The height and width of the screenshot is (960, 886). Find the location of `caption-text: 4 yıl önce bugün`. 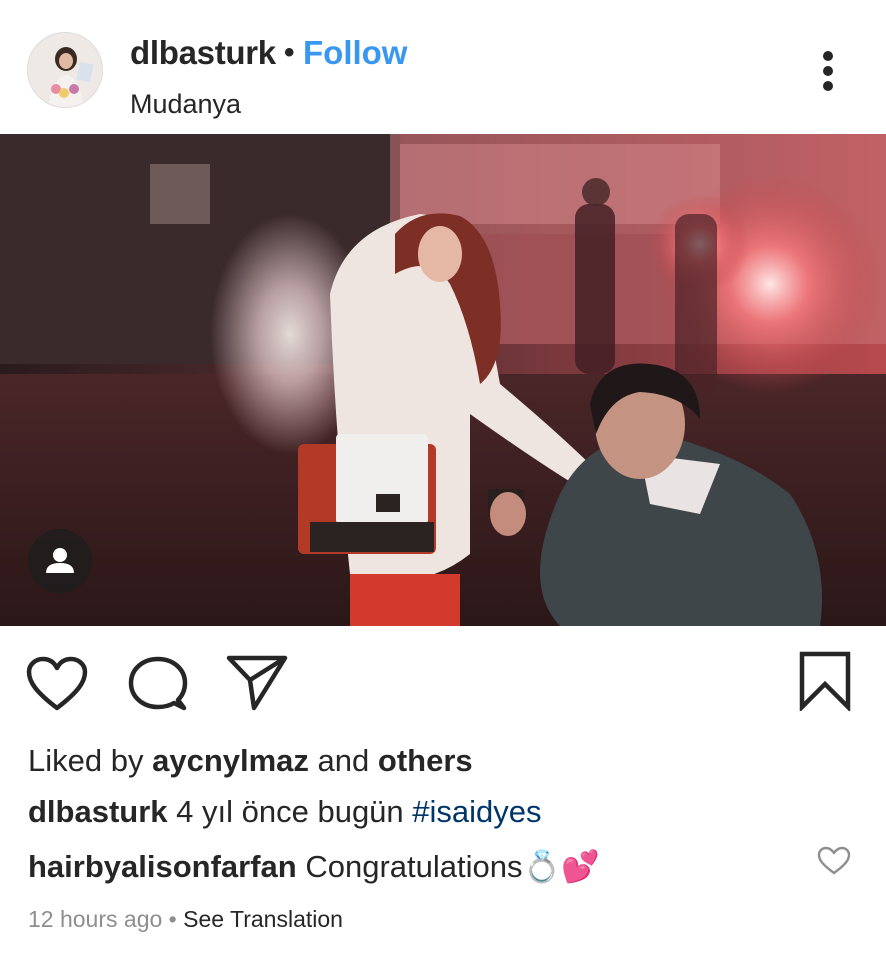

caption-text: 4 yıl önce bugün is located at coordinates (290, 811).